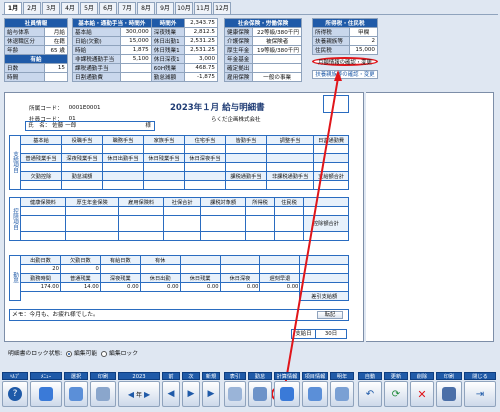 The image size is (500, 412). What do you see at coordinates (235, 376) in the screenshot?
I see `table-label: 表引` at bounding box center [235, 376].